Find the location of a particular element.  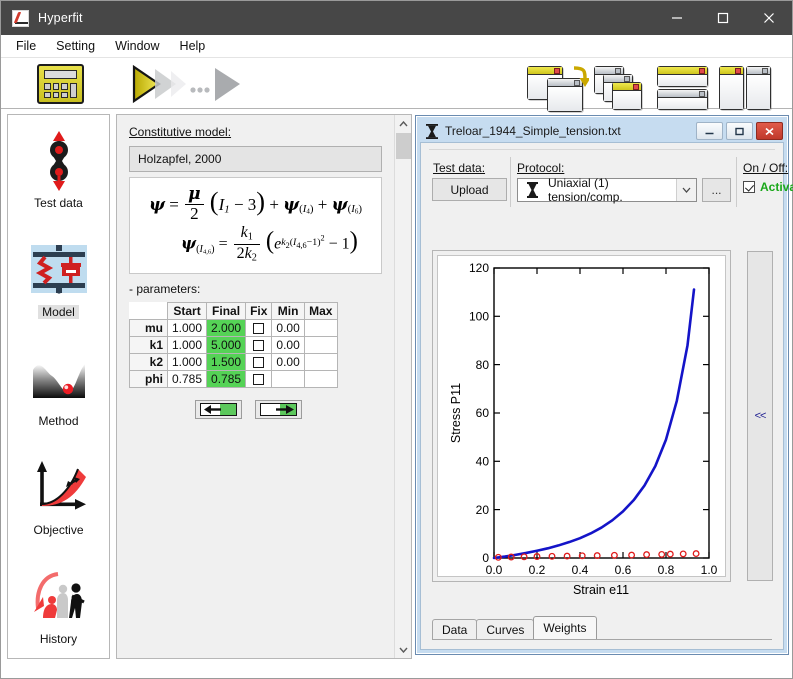

collapse-panel-button: << is located at coordinates (760, 416).